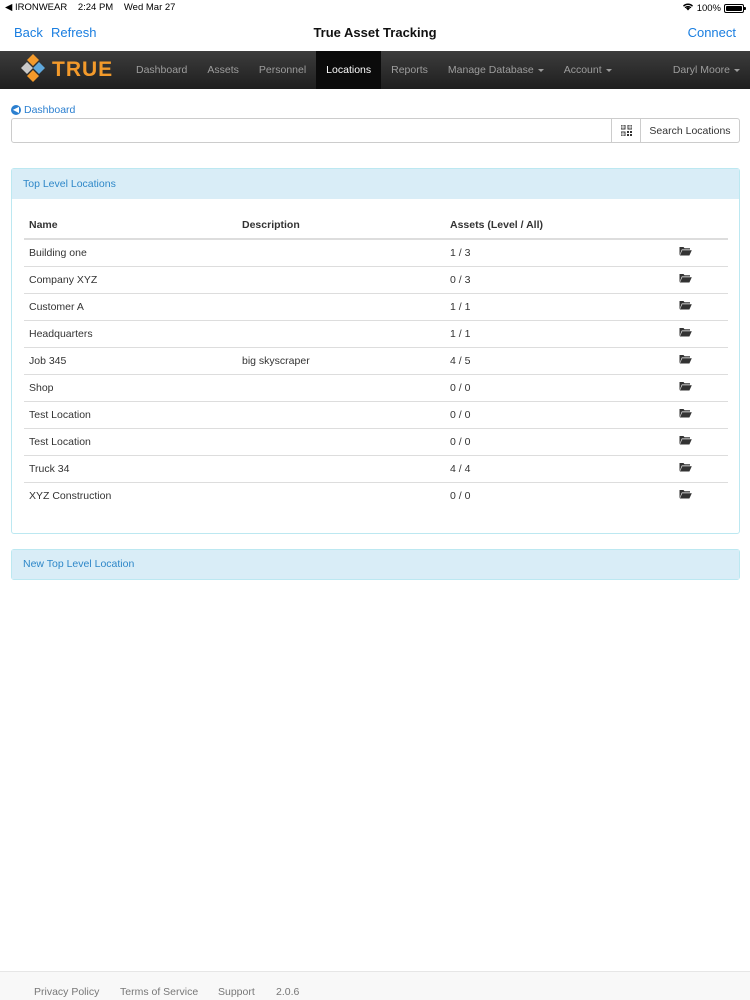 The width and height of the screenshot is (750, 1000). I want to click on qr-scan-button, so click(626, 130).